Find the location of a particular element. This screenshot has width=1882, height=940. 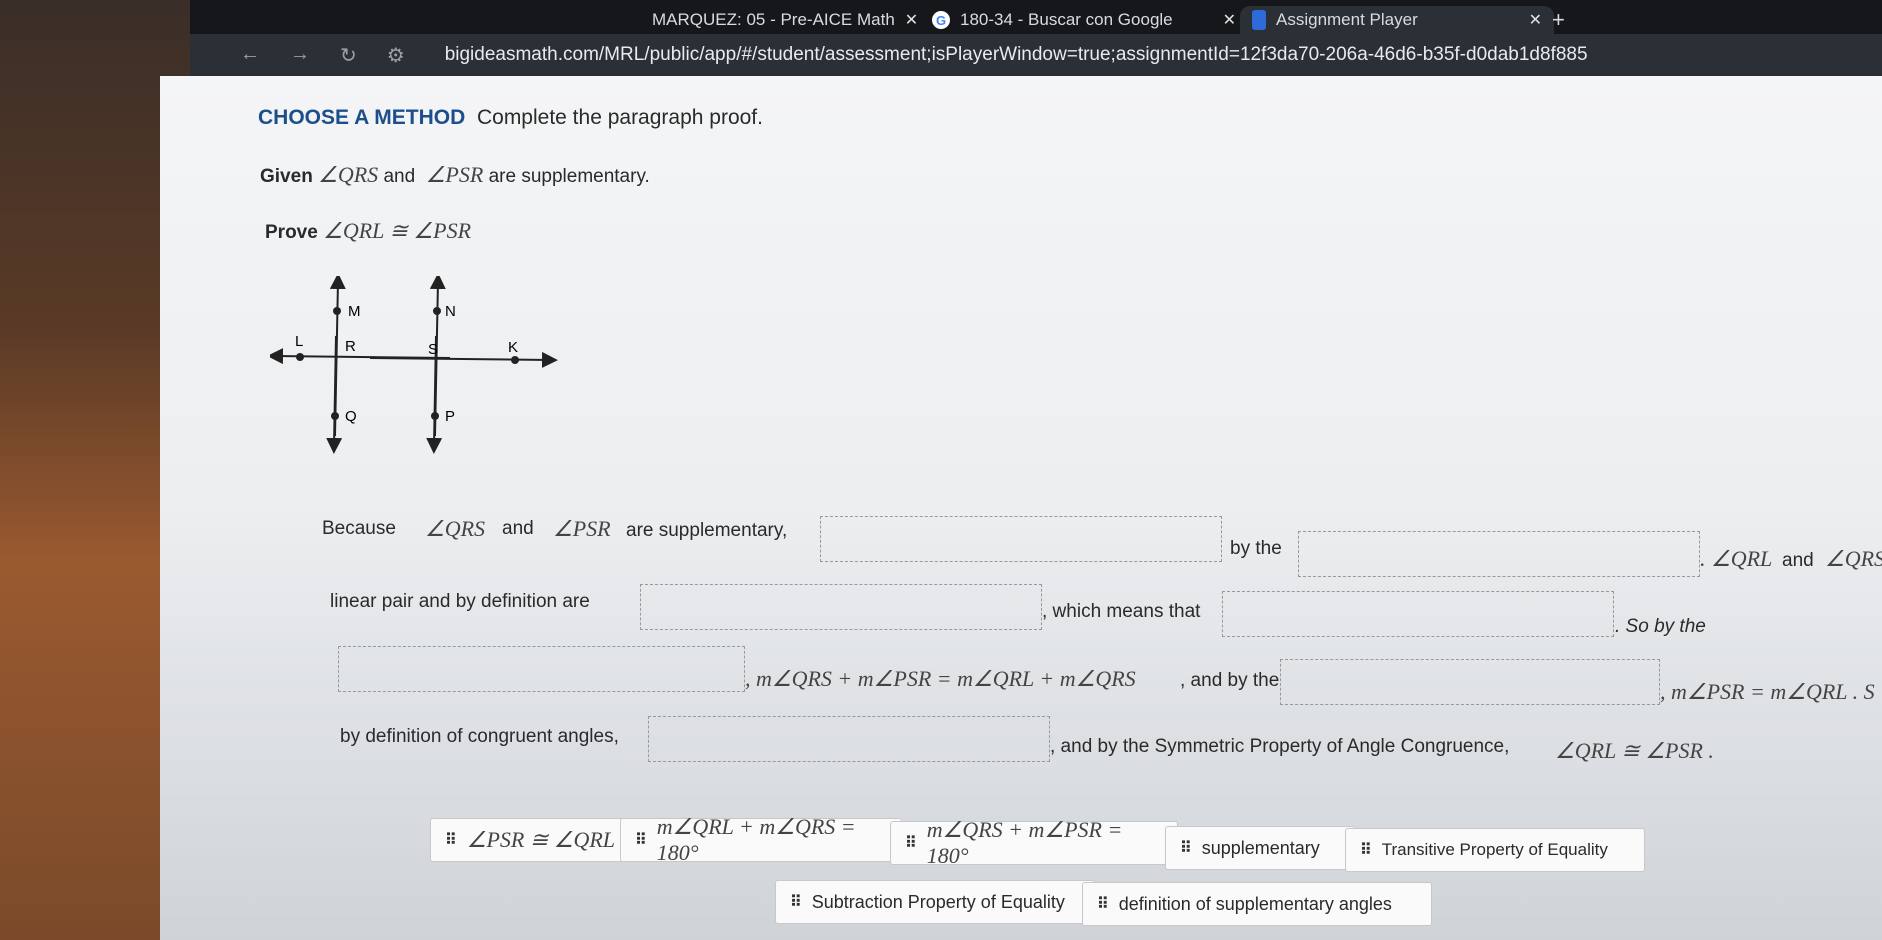

choice-definition-supplementary: ⠿ definition of supplementary angles is located at coordinates (1257, 904).